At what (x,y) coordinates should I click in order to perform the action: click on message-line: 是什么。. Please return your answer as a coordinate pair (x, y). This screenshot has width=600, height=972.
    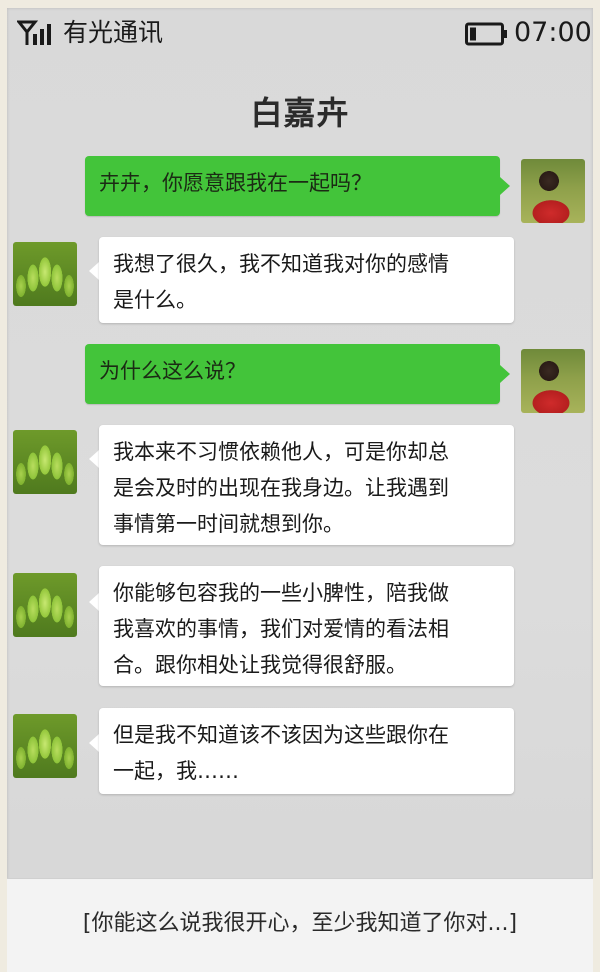
    Looking at the image, I should click on (155, 300).